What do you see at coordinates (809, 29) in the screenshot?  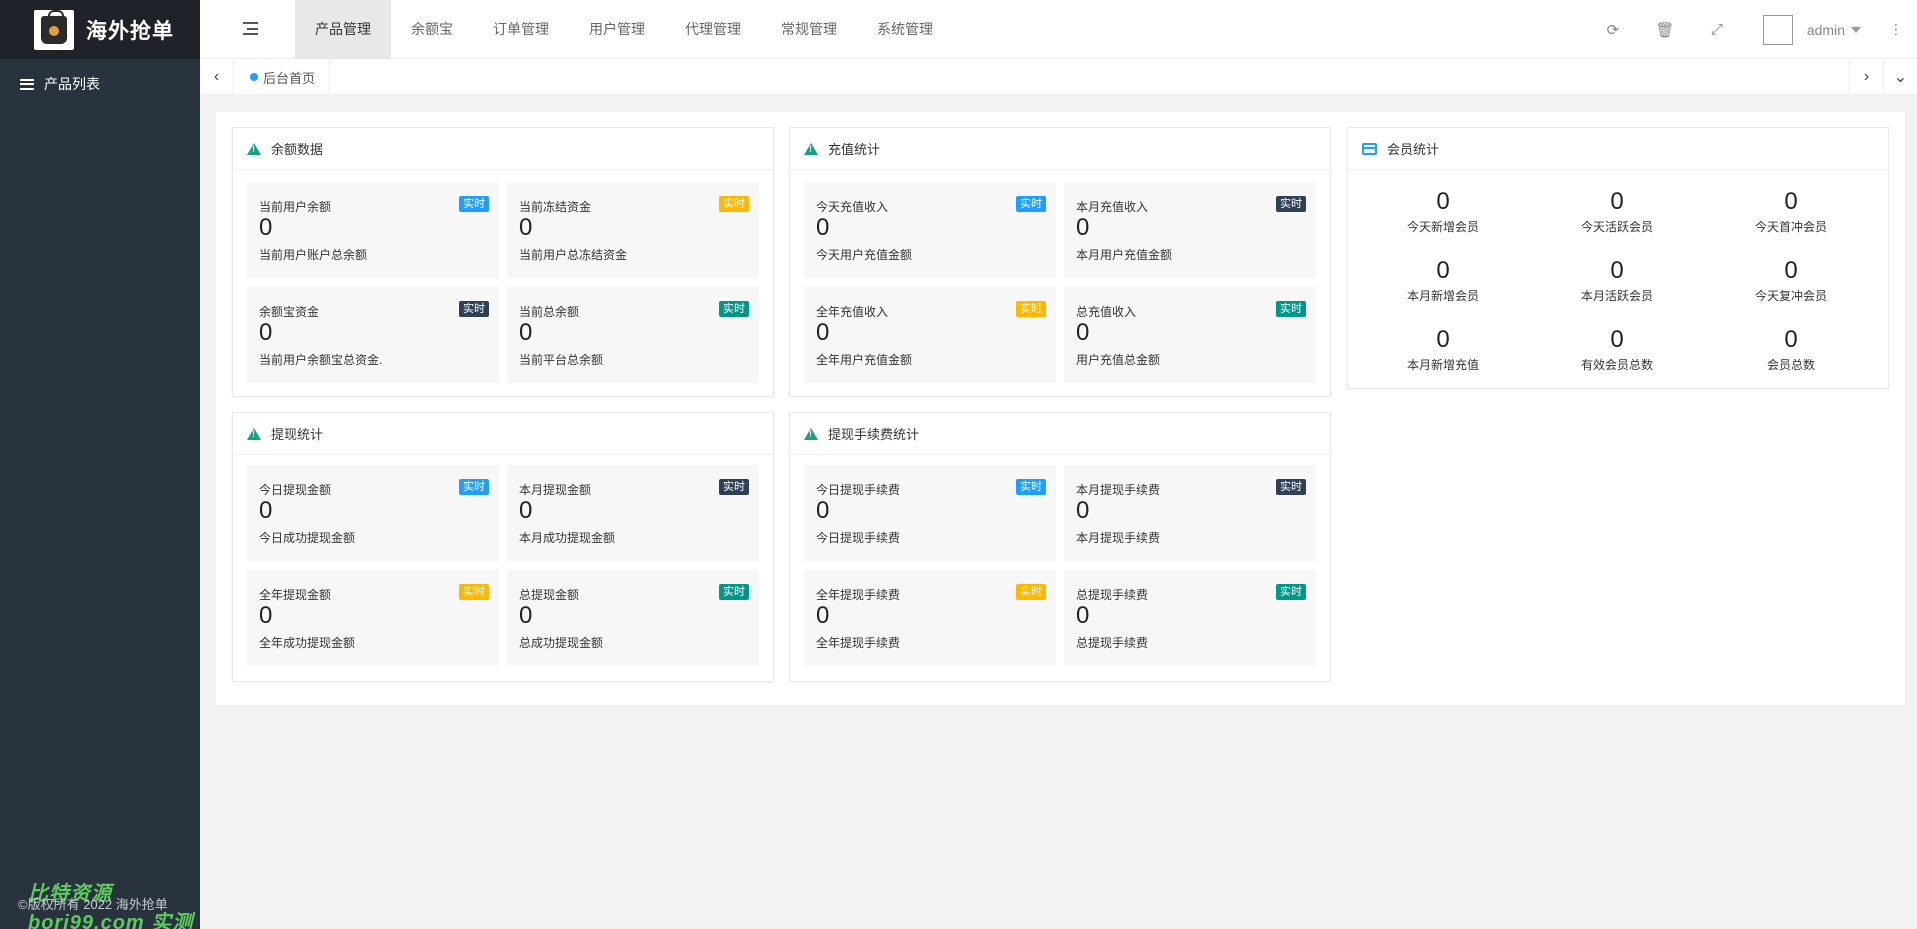 I see `nav-general-management: 常规管理` at bounding box center [809, 29].